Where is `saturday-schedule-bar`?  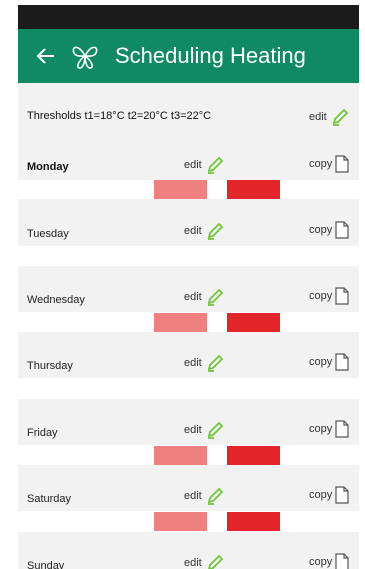 saturday-schedule-bar is located at coordinates (188, 521).